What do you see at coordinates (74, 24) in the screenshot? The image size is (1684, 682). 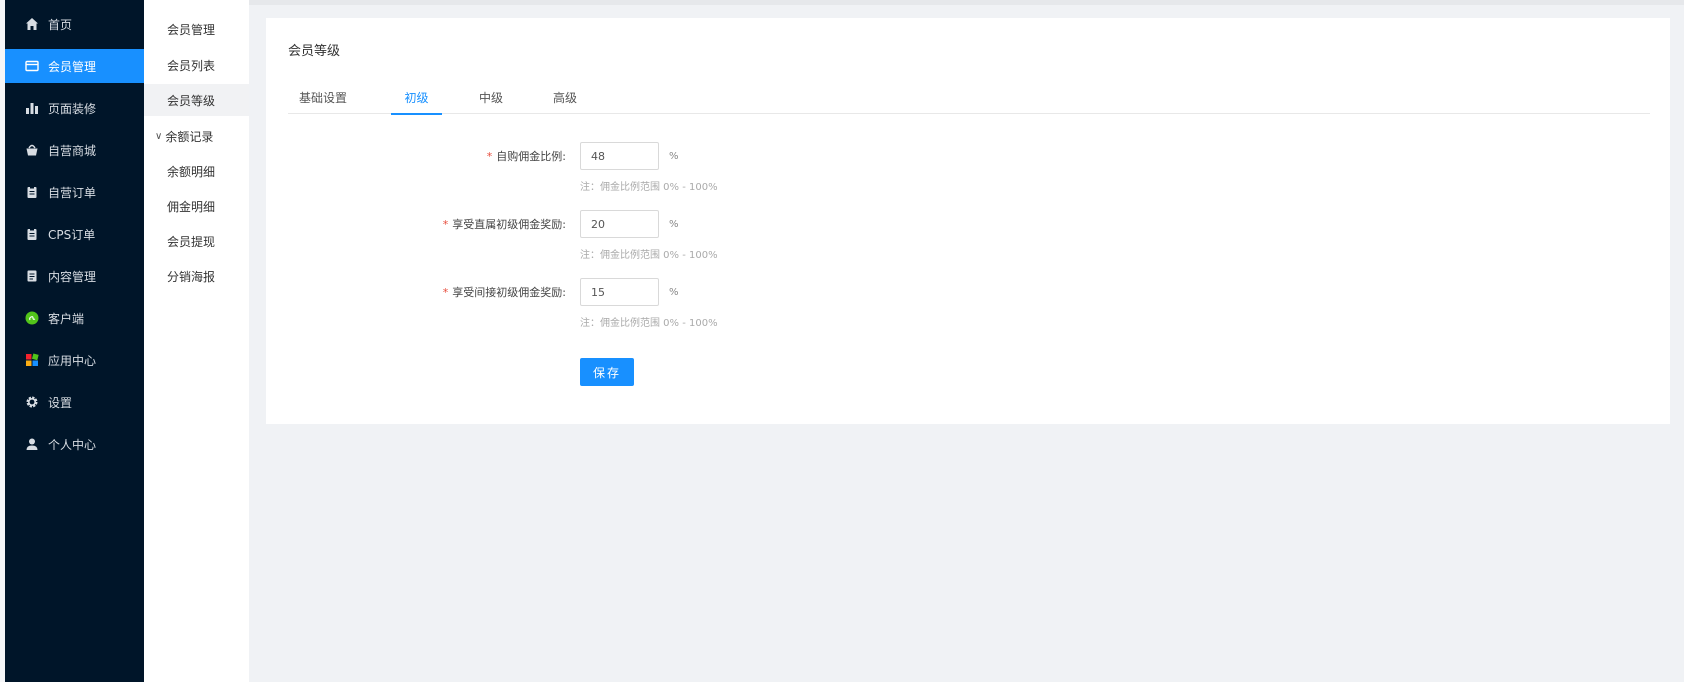 I see `sidebar-item-home: 首页` at bounding box center [74, 24].